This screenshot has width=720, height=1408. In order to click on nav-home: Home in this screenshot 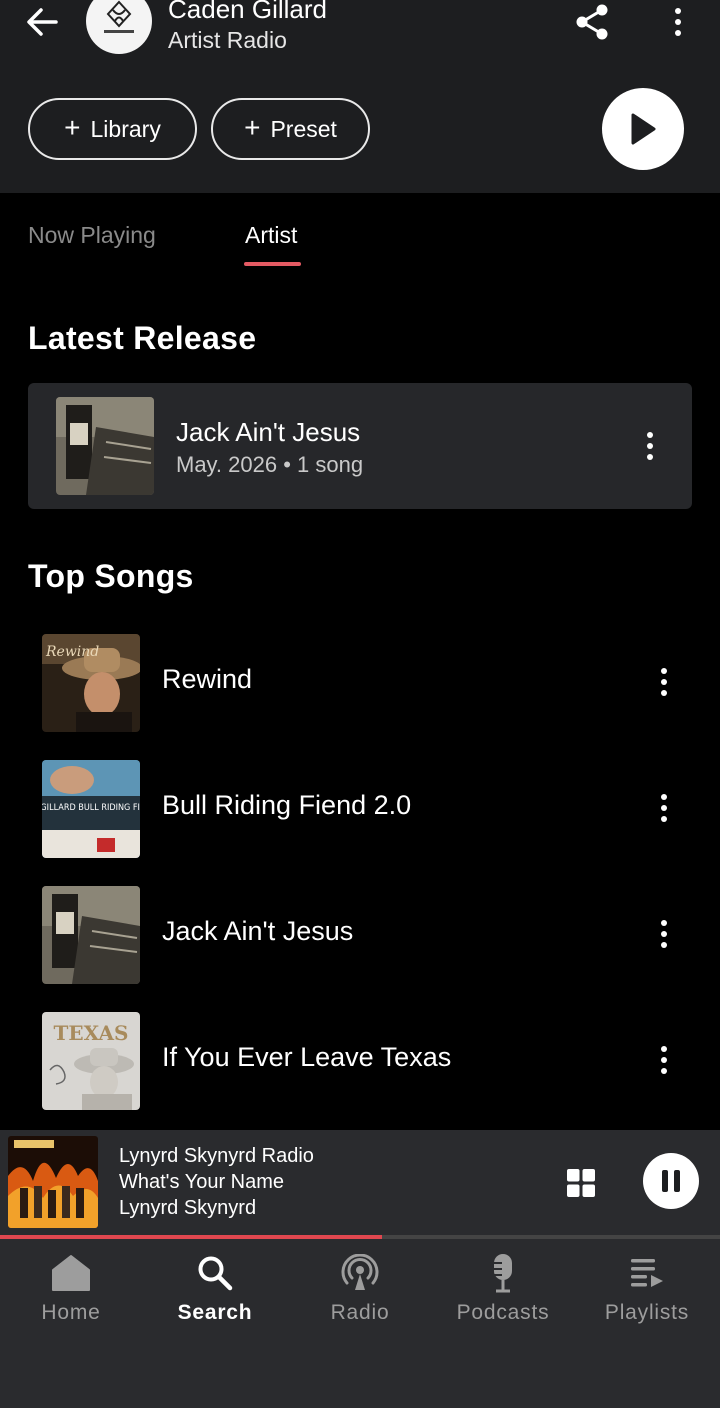, I will do `click(71, 1296)`.